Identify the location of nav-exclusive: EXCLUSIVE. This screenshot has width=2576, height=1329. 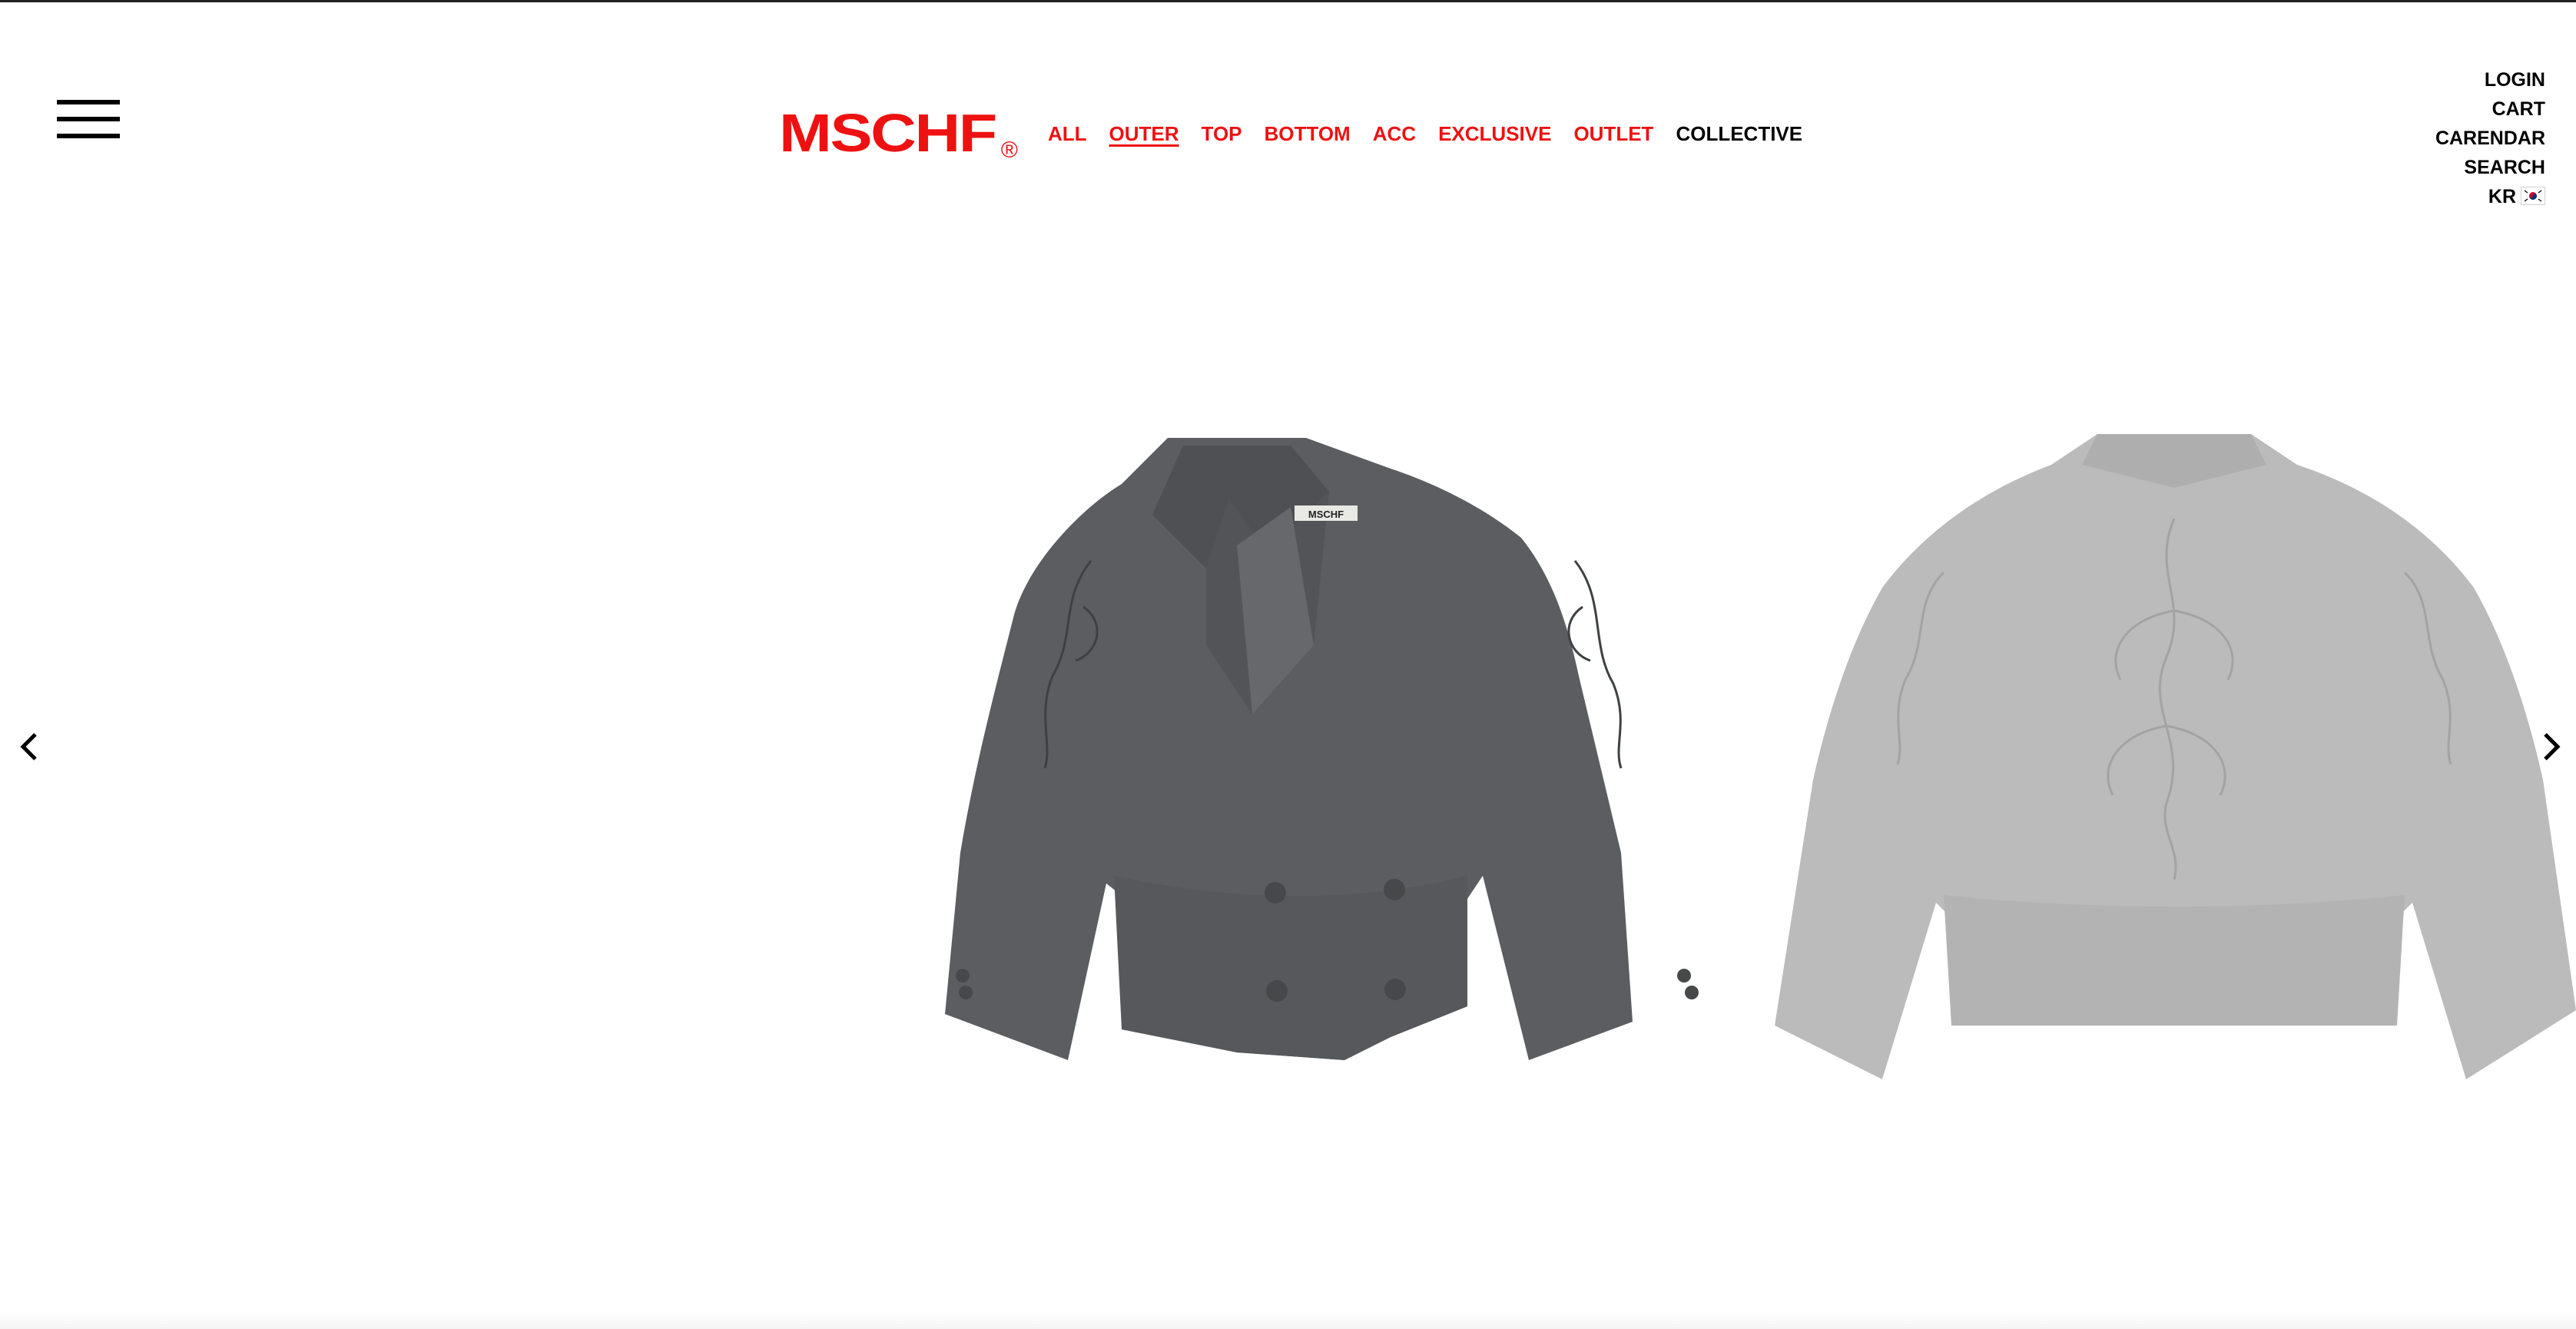
(1494, 133).